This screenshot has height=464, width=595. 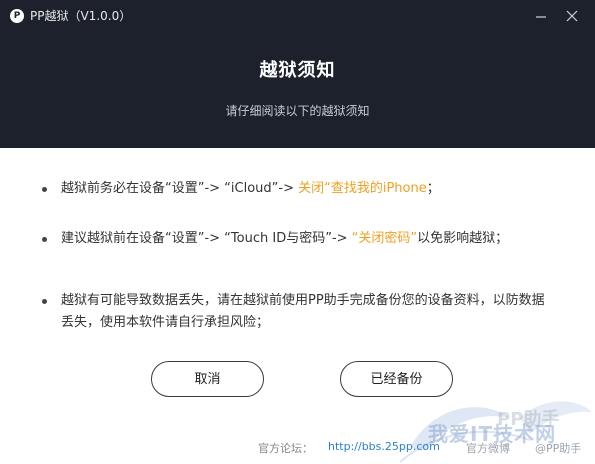 I want to click on list-item: 越狱前务必在设备“设置”-> “iCloud”-> 关闭“查找我的iPhone；, so click(x=299, y=189).